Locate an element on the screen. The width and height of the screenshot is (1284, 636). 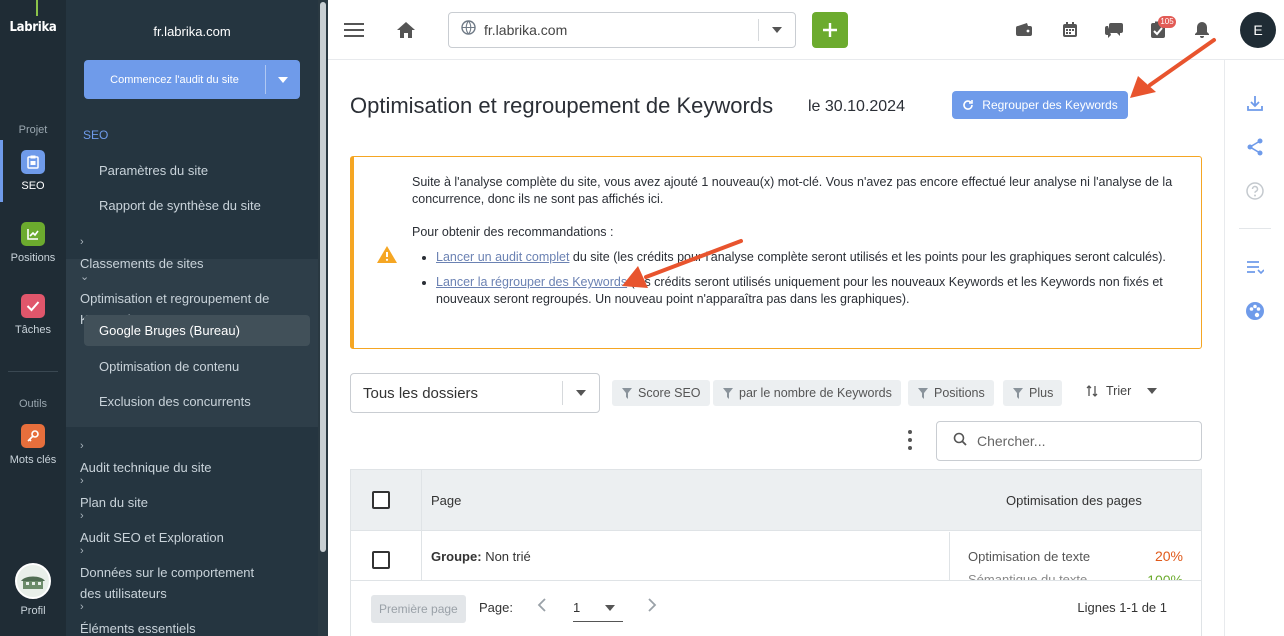
chevron-left-icon is located at coordinates (542, 607).